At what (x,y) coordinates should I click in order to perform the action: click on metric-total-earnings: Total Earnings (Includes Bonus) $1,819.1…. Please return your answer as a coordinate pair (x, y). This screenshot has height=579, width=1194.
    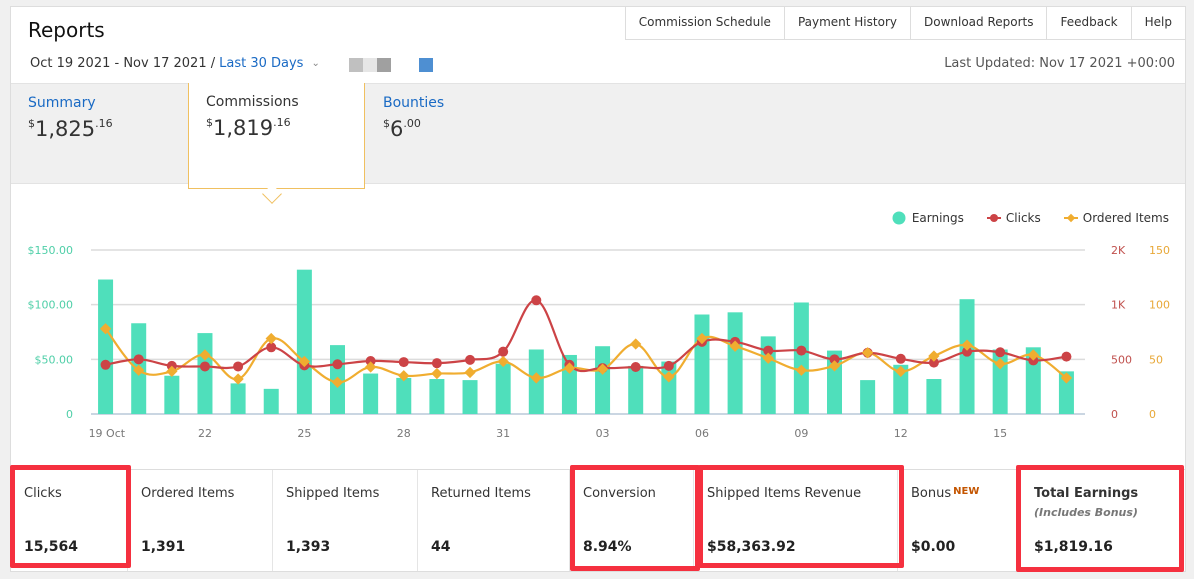
    Looking at the image, I should click on (1103, 520).